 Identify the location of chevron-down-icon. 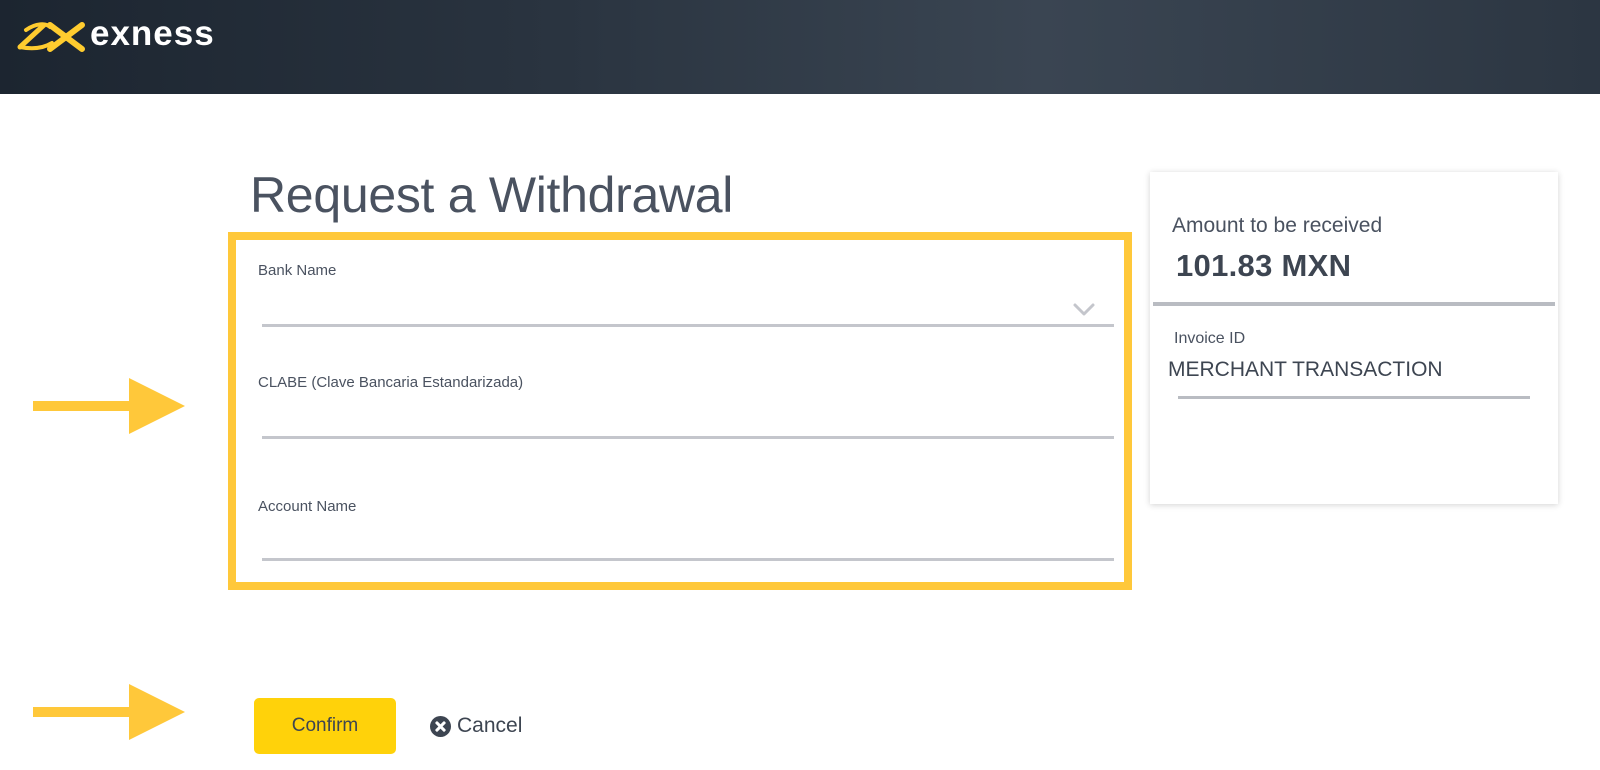
(1084, 310).